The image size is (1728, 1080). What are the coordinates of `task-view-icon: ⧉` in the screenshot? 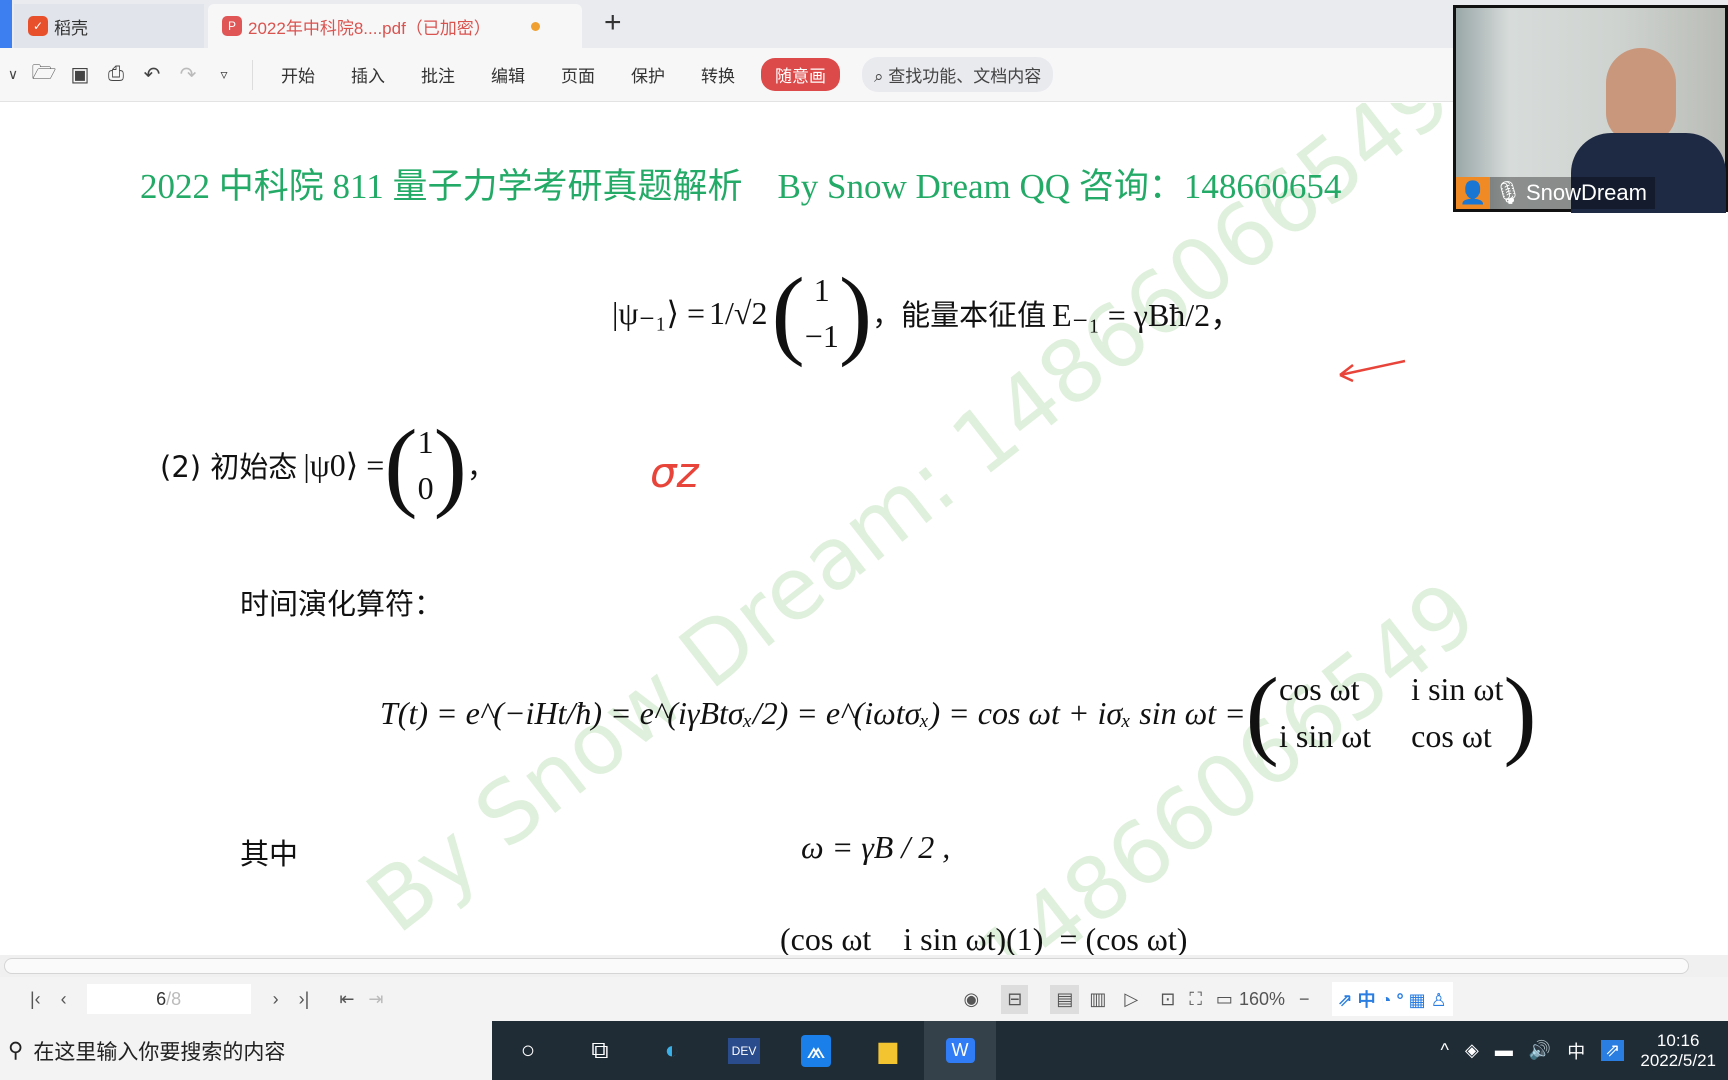 It's located at (600, 1050).